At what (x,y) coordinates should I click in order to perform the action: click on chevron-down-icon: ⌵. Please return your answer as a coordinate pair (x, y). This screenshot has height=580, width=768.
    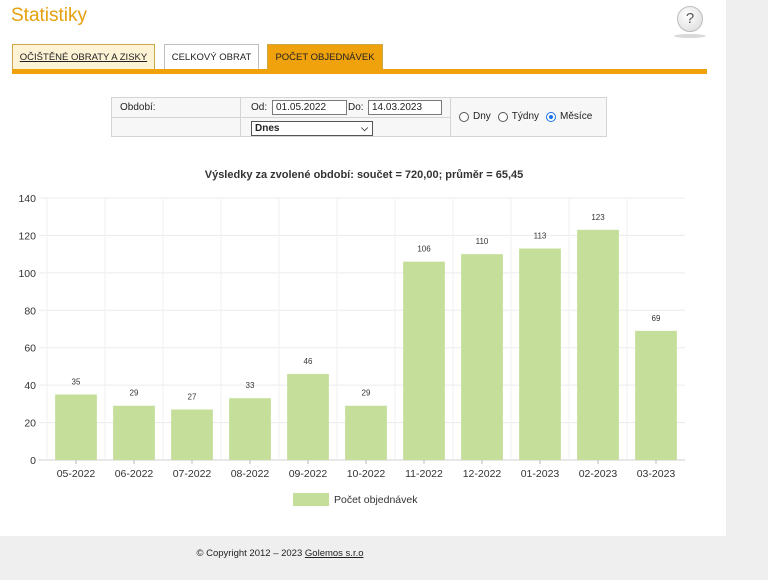
    Looking at the image, I should click on (364, 128).